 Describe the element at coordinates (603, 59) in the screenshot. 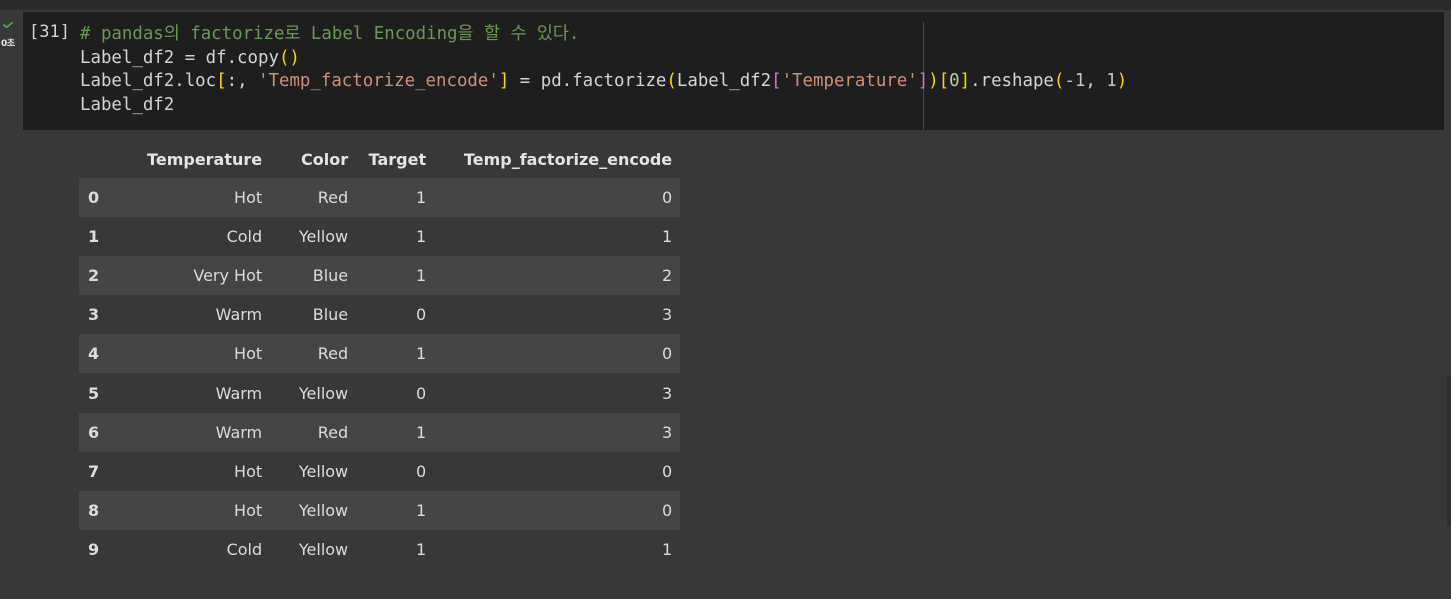

I see `code-line: Label_df2 = df.copy()` at that location.